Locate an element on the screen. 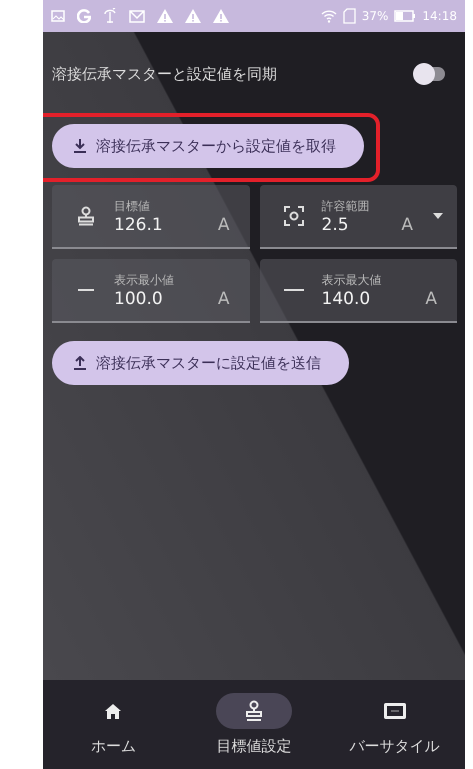  storage-percent: 37% is located at coordinates (375, 16).